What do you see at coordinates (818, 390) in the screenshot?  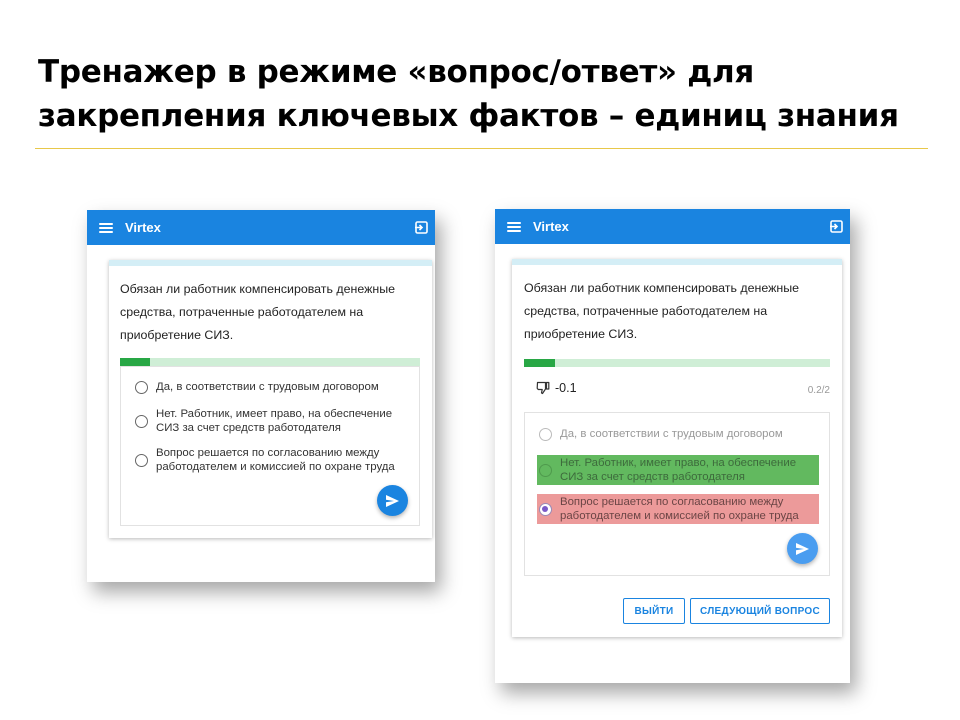 I see `question-counter: 0.2/2` at bounding box center [818, 390].